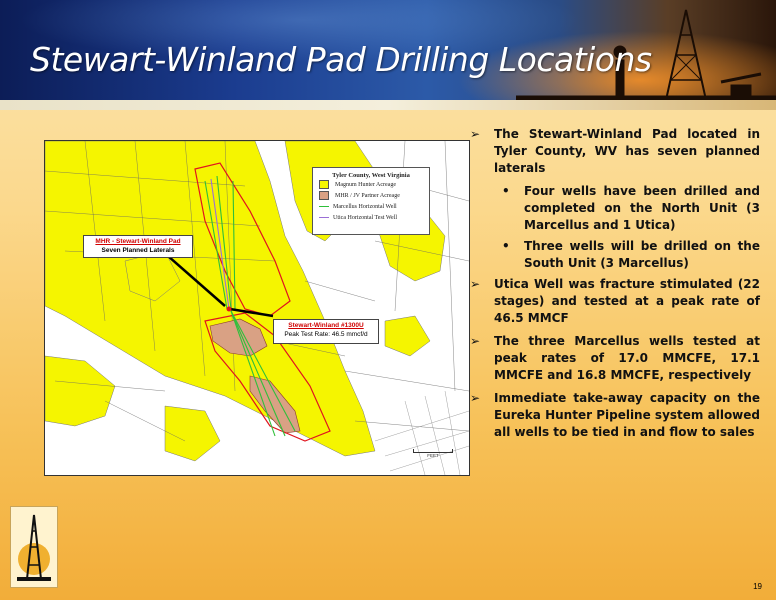 This screenshot has height=600, width=776. What do you see at coordinates (138, 241) in the screenshot?
I see `callout-pad-title: MHR - Stewart-Winland Pad` at bounding box center [138, 241].